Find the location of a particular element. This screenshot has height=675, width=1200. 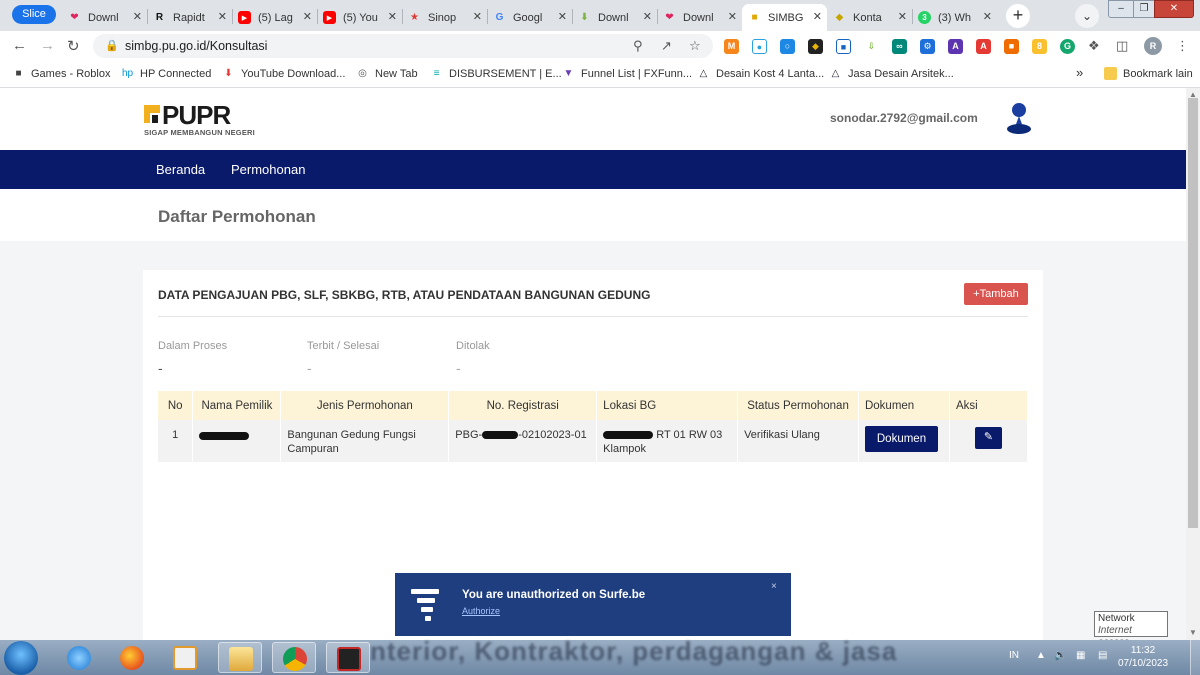

firefox-icon is located at coordinates (132, 658).